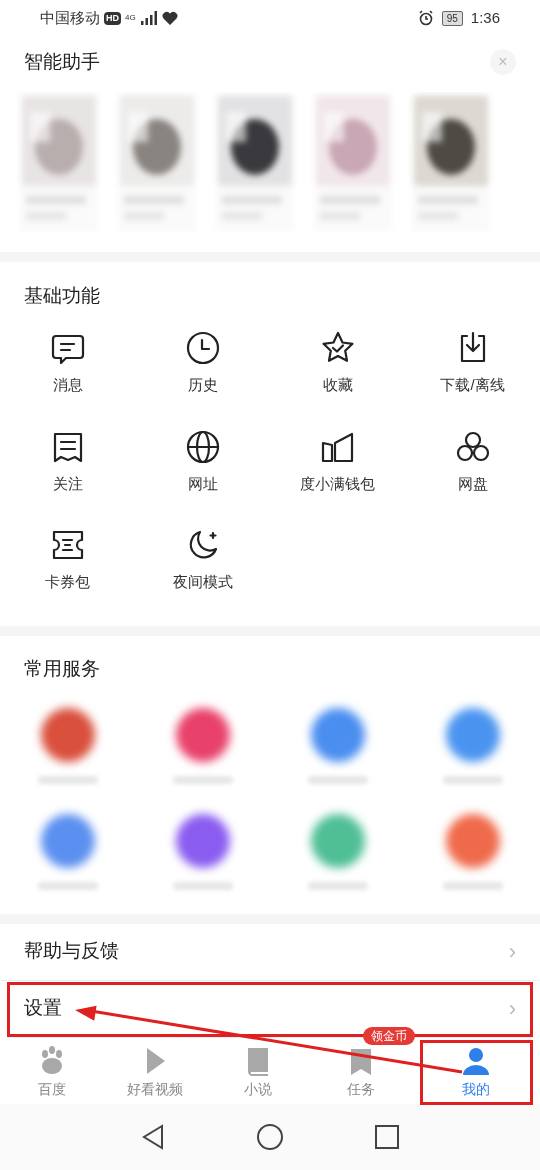  Describe the element at coordinates (472, 385) in the screenshot. I see `feature-label: 下载/离线` at that location.